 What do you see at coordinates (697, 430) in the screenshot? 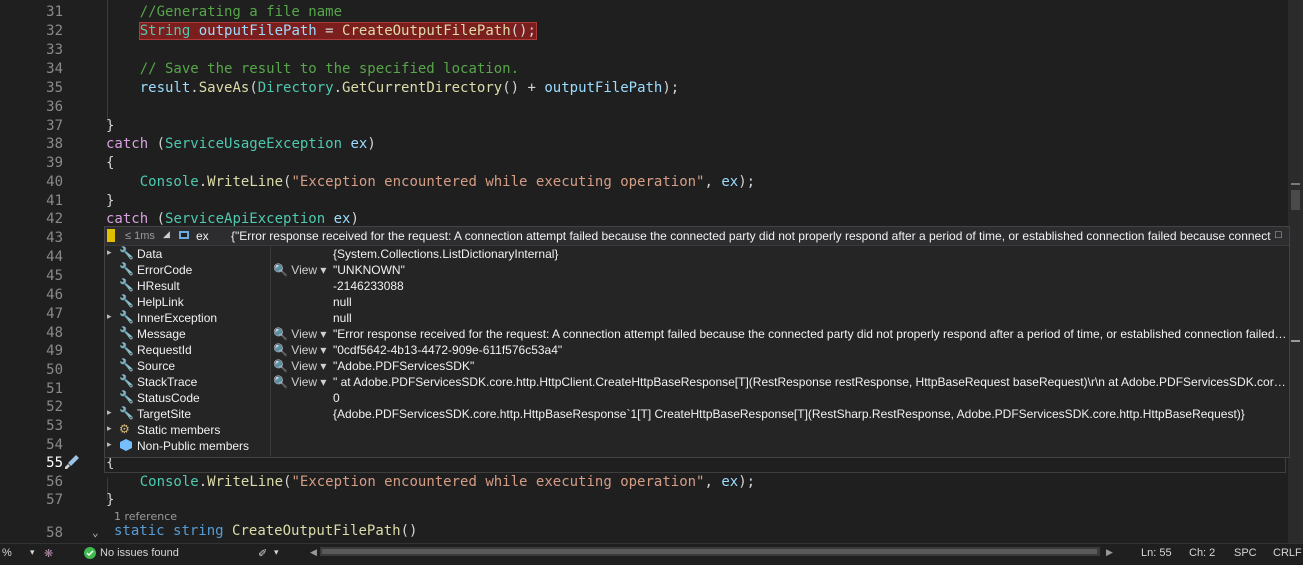
I see `datatip-row: ▸ ⚙ Static members` at bounding box center [697, 430].